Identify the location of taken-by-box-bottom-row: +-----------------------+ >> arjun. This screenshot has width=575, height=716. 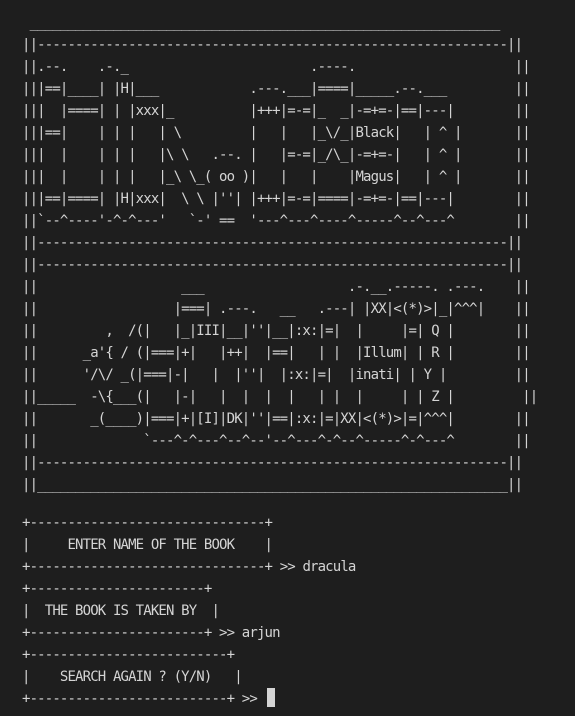
(151, 633).